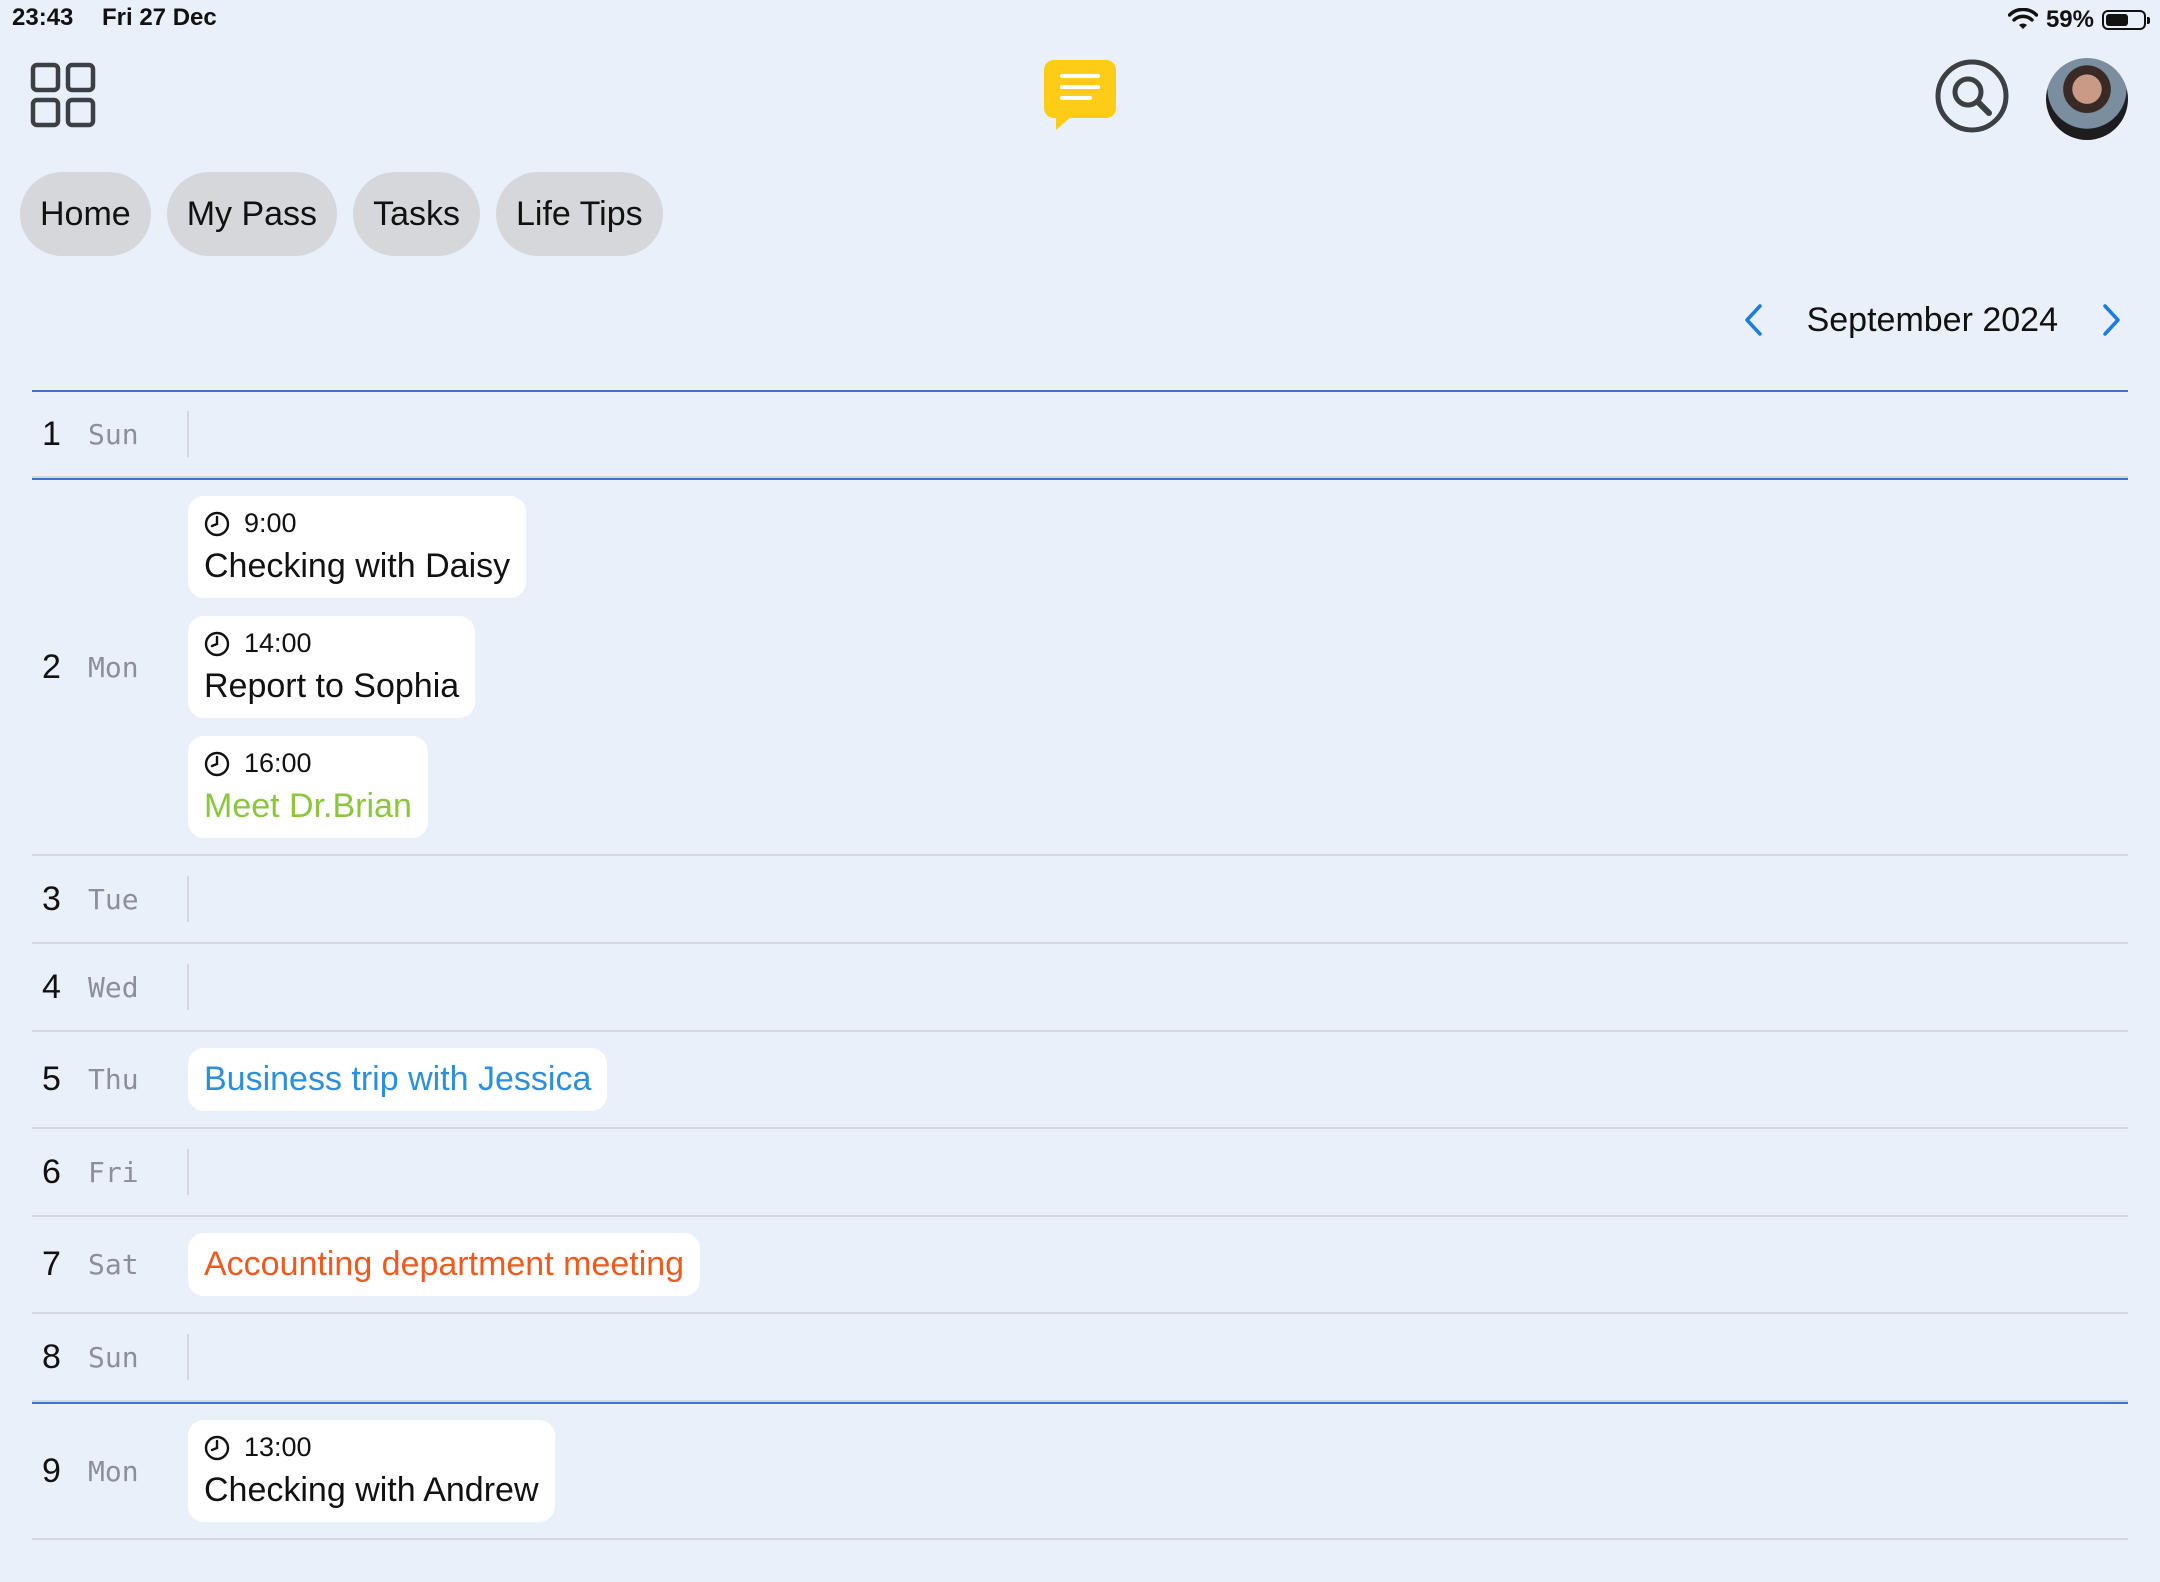  What do you see at coordinates (579, 214) in the screenshot?
I see `tab-life-tips: Life Tips` at bounding box center [579, 214].